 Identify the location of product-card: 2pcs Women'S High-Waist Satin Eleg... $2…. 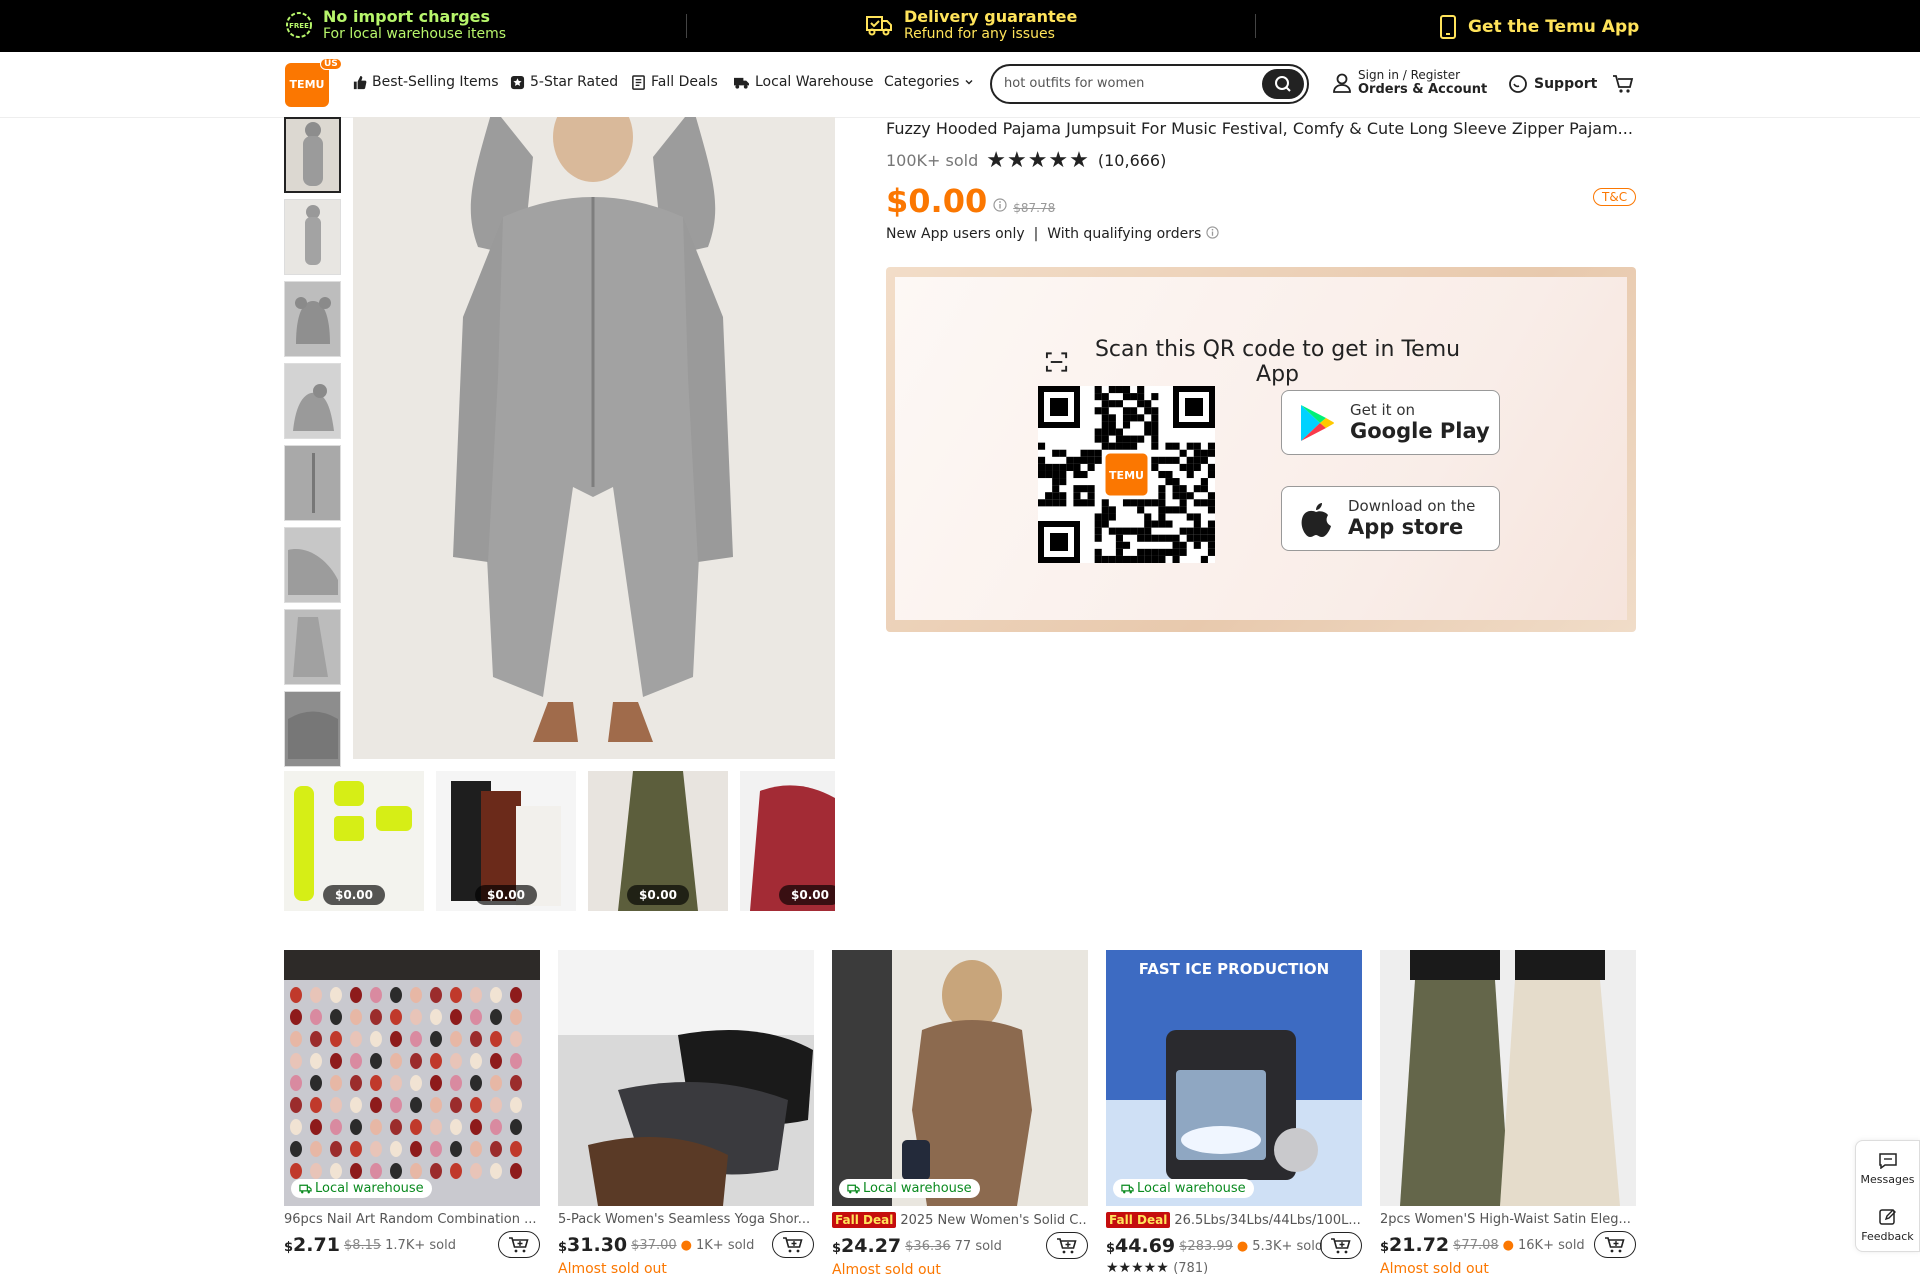
(1508, 1113).